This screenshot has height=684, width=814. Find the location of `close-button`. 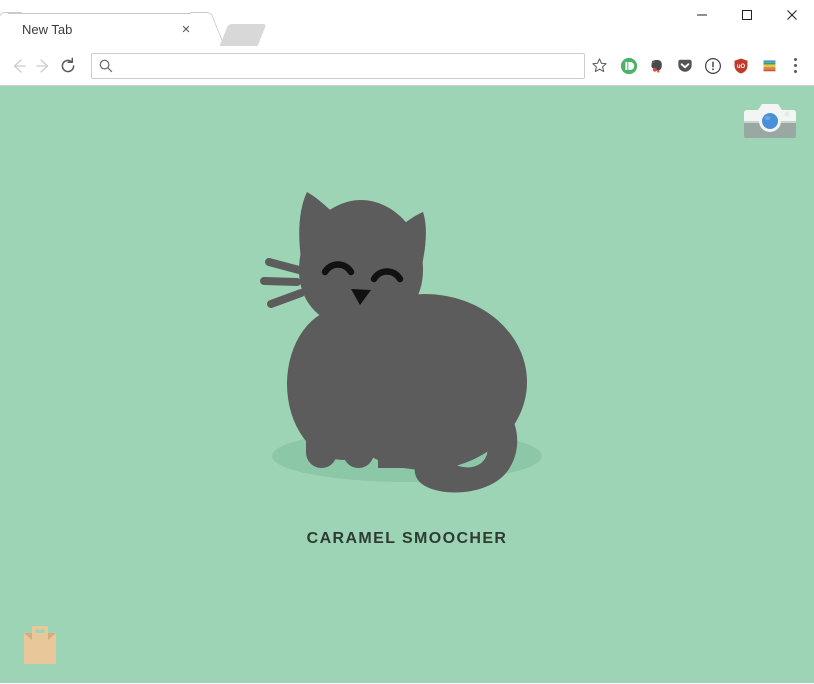

close-button is located at coordinates (791, 15).